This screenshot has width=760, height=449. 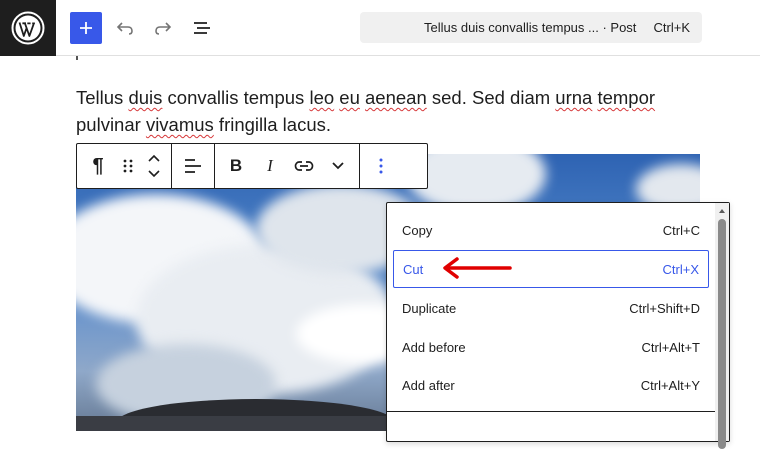 I want to click on misspelled-word: aenean, so click(x=396, y=97).